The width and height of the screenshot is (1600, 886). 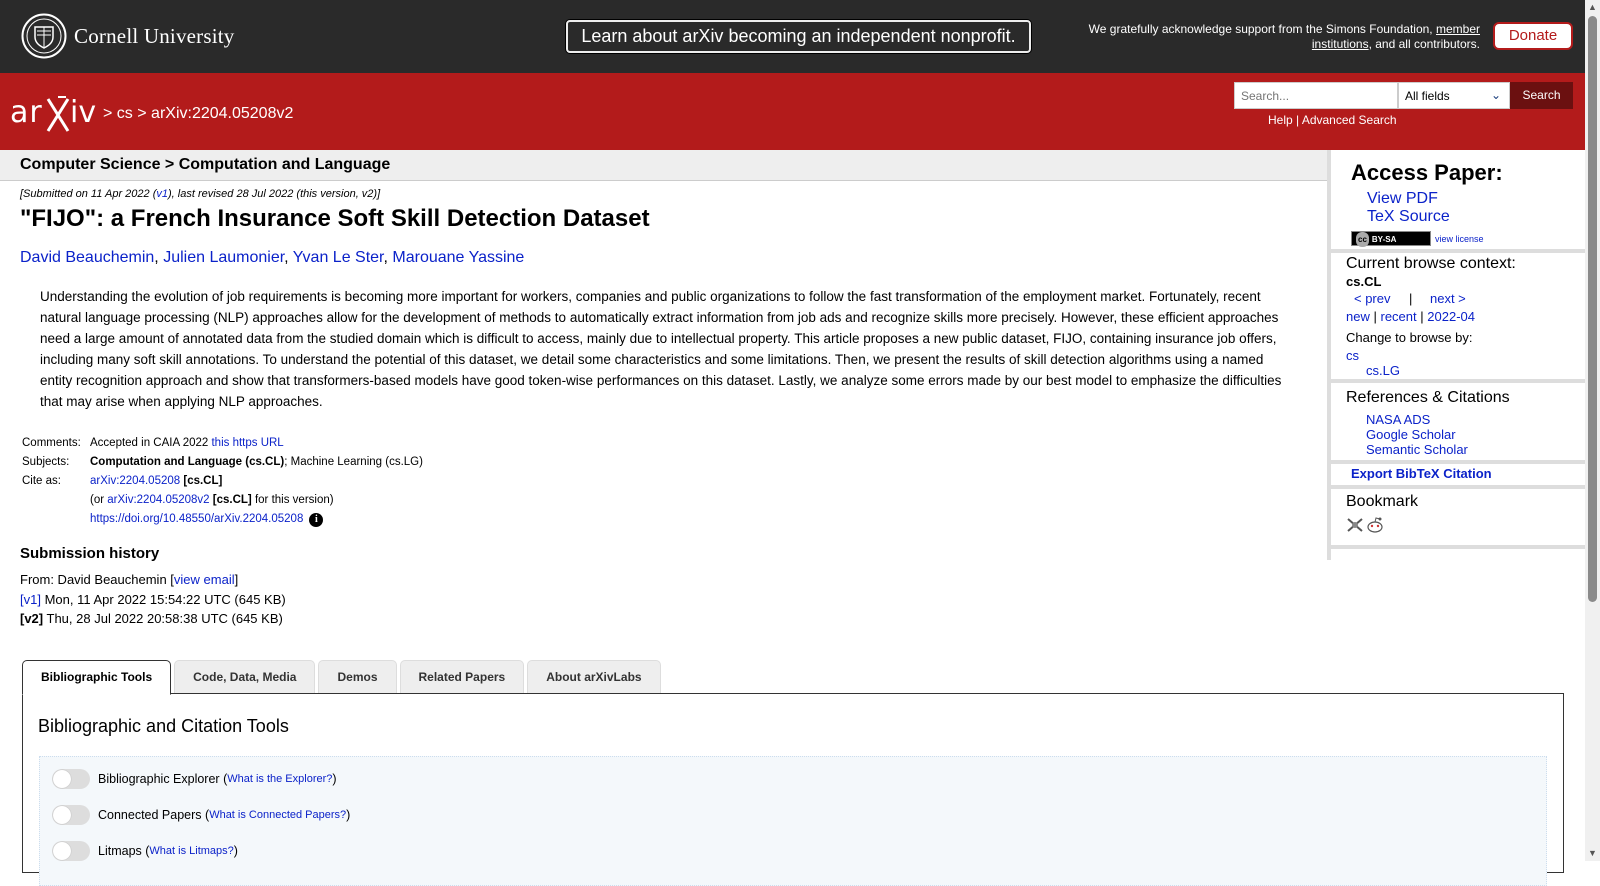 What do you see at coordinates (142, 113) in the screenshot?
I see `breadcrumb-sep: >` at bounding box center [142, 113].